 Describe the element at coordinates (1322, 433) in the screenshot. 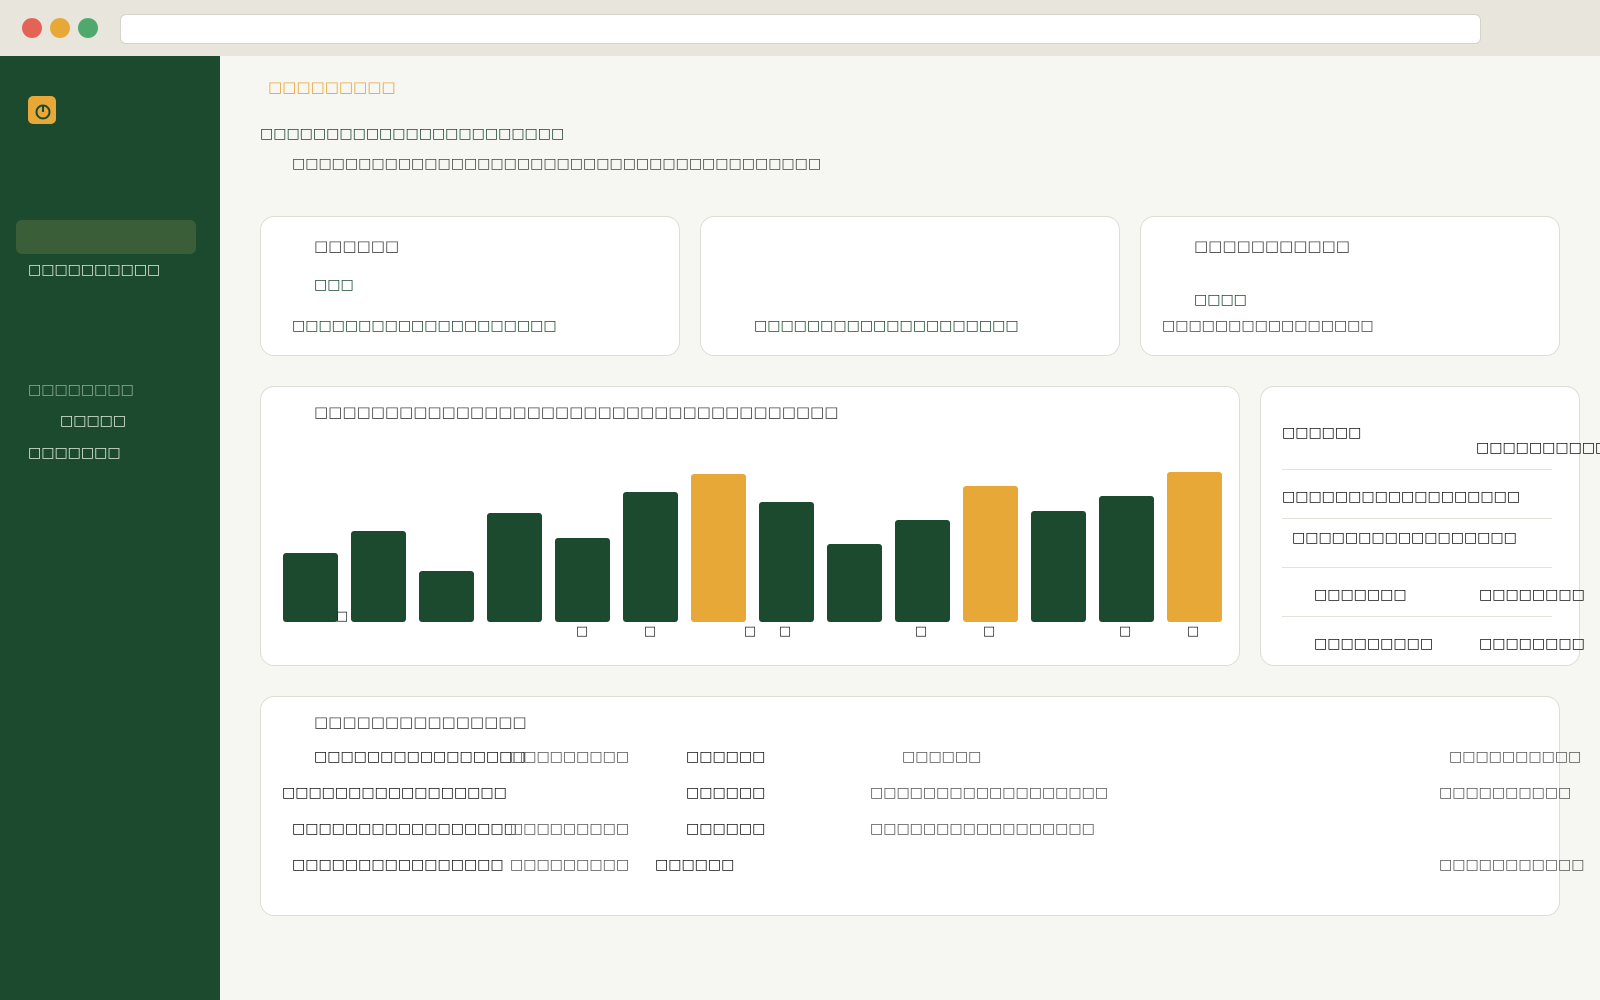

I see `side-list-row-1-label: □□□□□□` at that location.